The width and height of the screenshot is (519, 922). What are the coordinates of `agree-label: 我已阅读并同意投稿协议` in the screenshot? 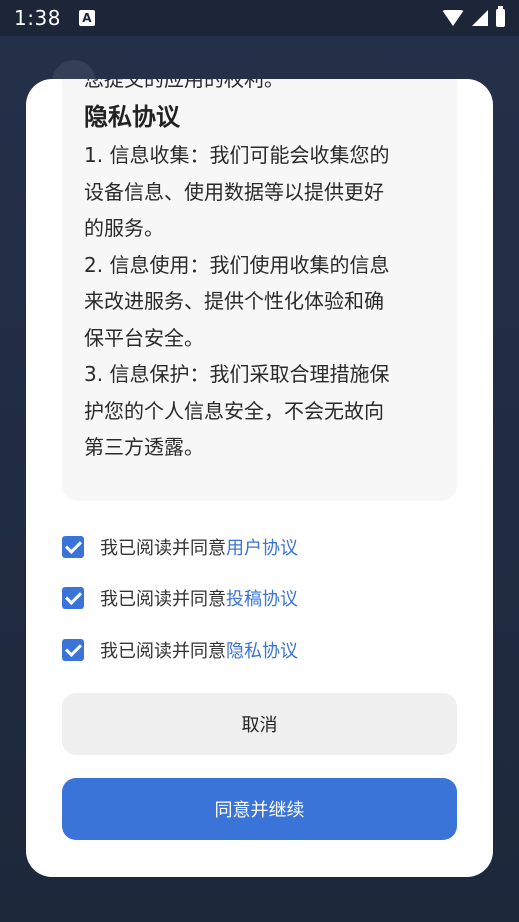 It's located at (199, 598).